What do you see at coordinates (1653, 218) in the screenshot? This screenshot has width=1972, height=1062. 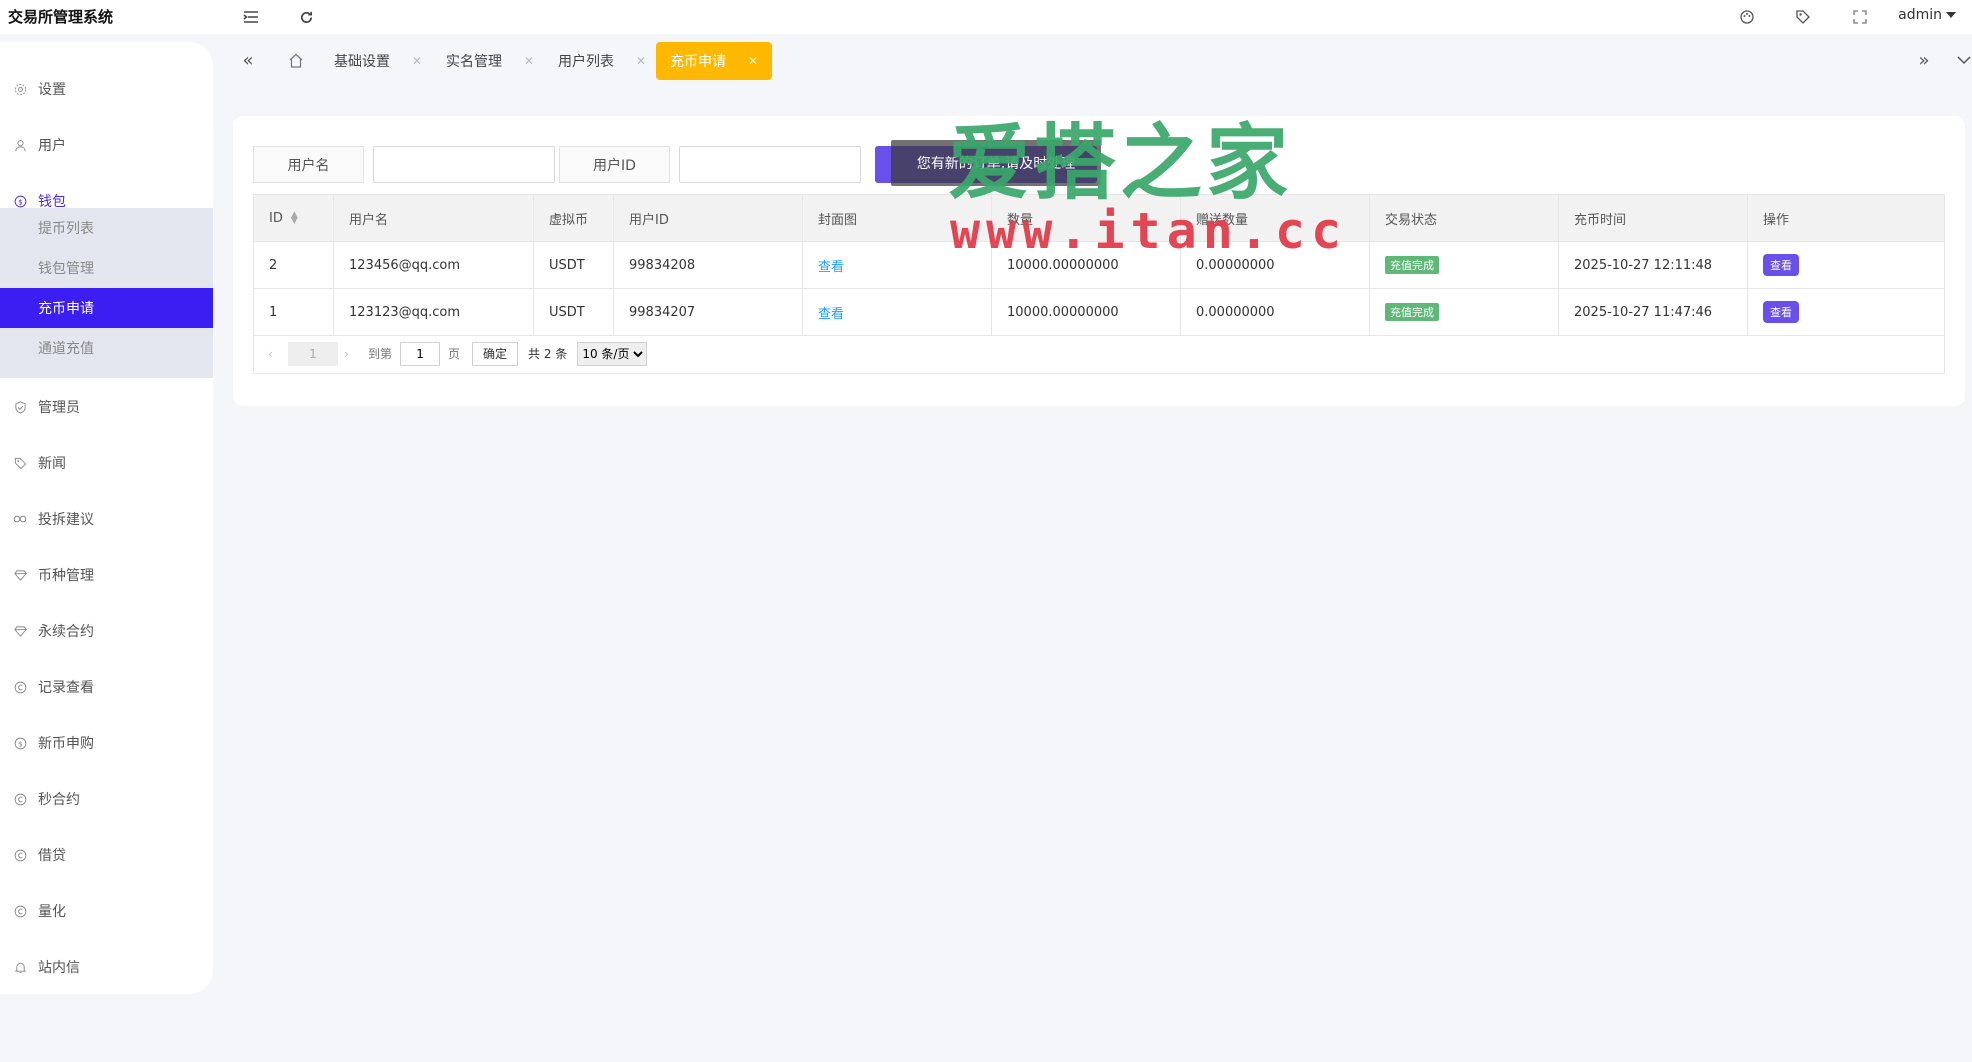 I see `column-header: 充币时间` at bounding box center [1653, 218].